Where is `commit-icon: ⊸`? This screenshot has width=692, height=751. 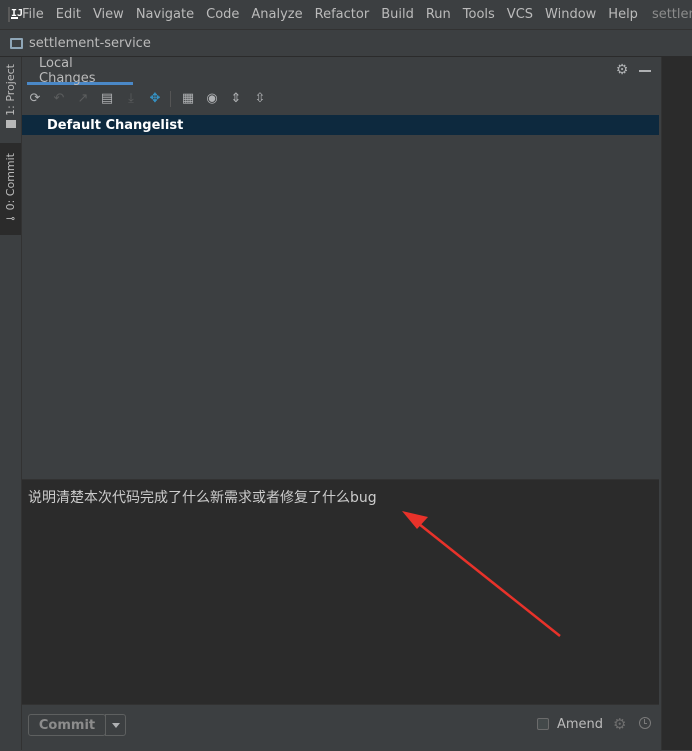 commit-icon: ⊸ is located at coordinates (10, 219).